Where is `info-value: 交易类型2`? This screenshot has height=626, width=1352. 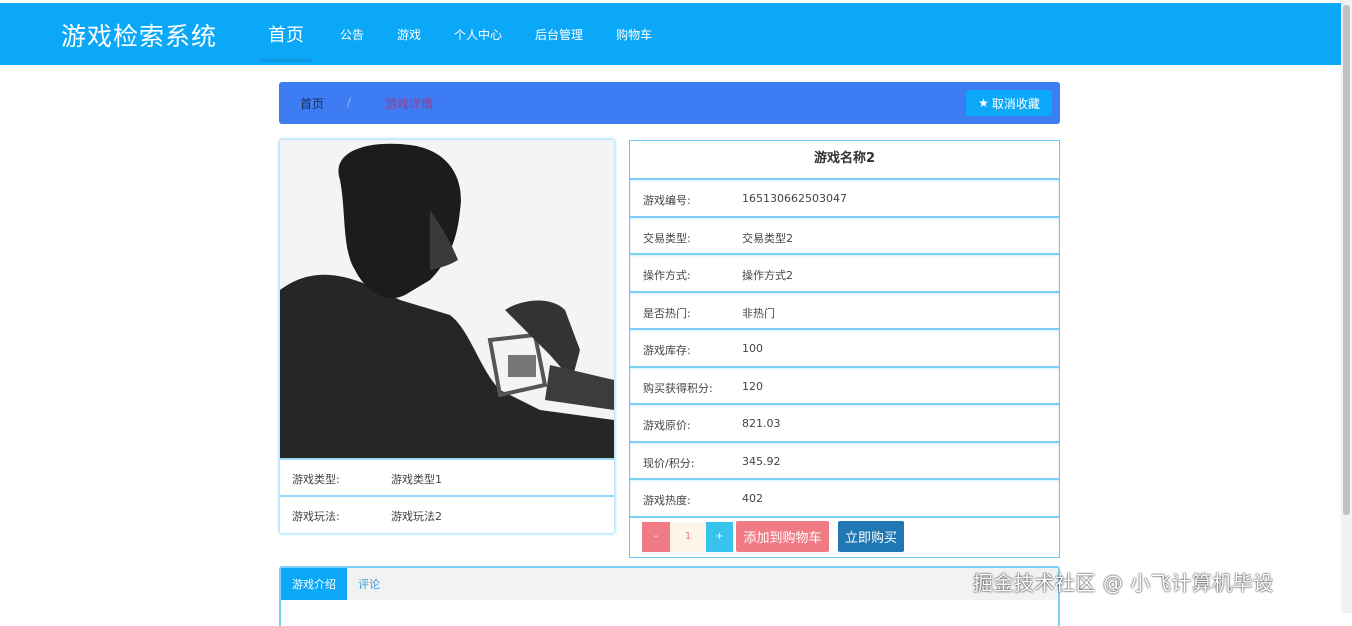 info-value: 交易类型2 is located at coordinates (767, 238).